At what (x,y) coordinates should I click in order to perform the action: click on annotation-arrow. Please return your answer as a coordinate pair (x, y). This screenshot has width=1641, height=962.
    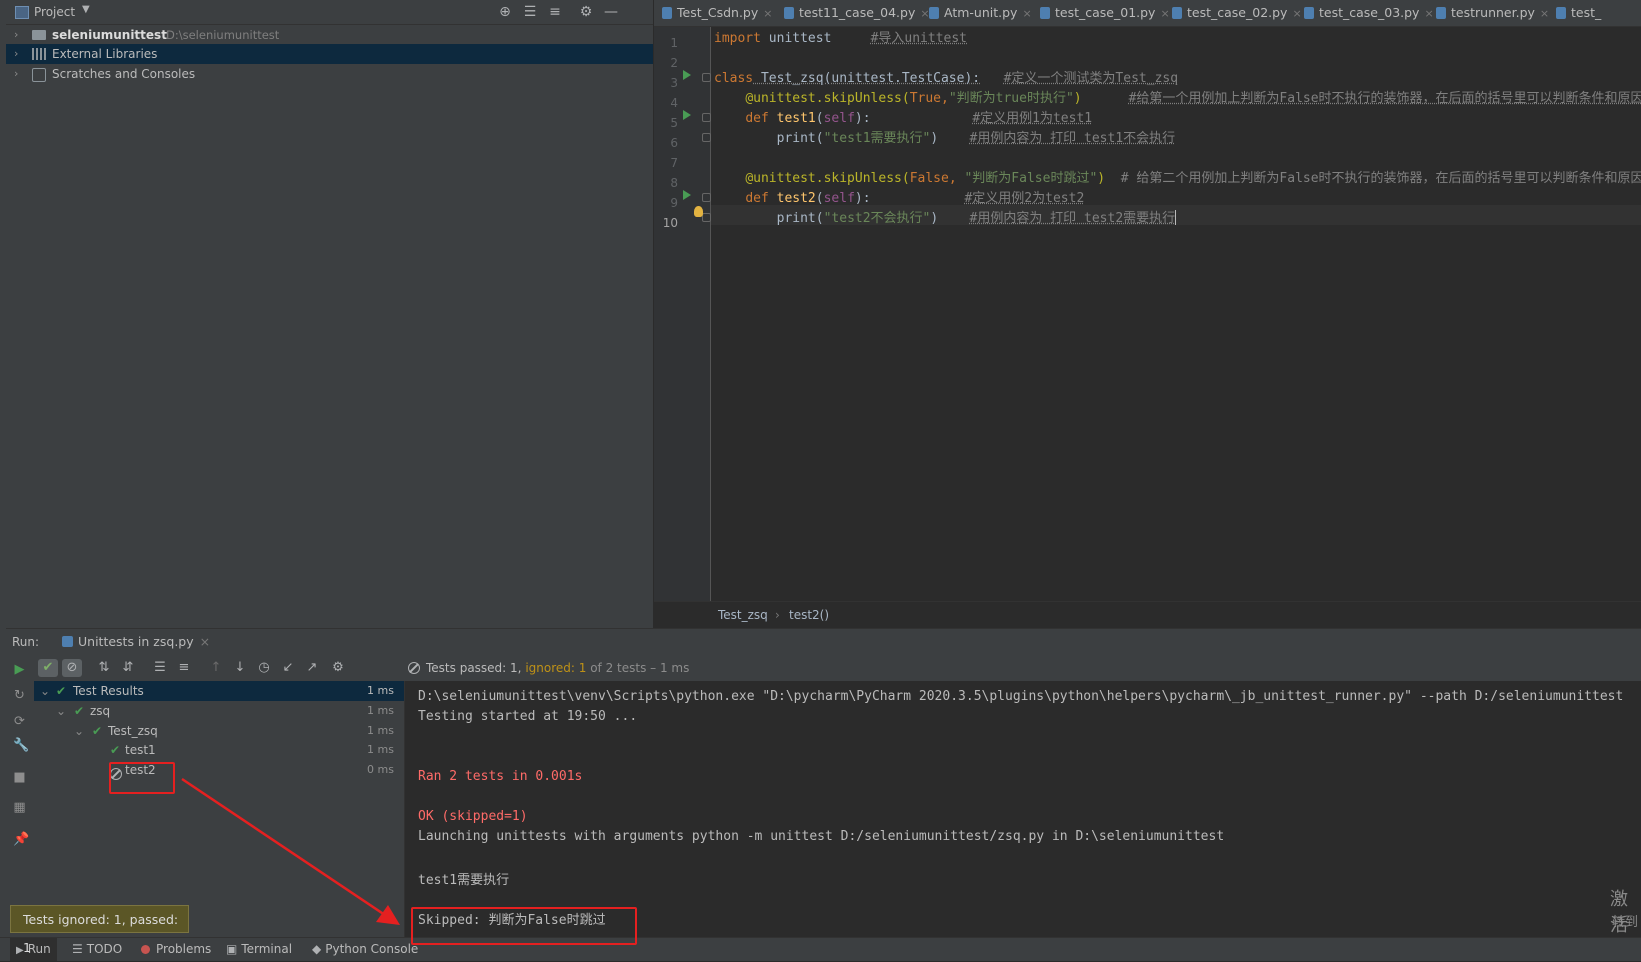
    Looking at the image, I should click on (290, 851).